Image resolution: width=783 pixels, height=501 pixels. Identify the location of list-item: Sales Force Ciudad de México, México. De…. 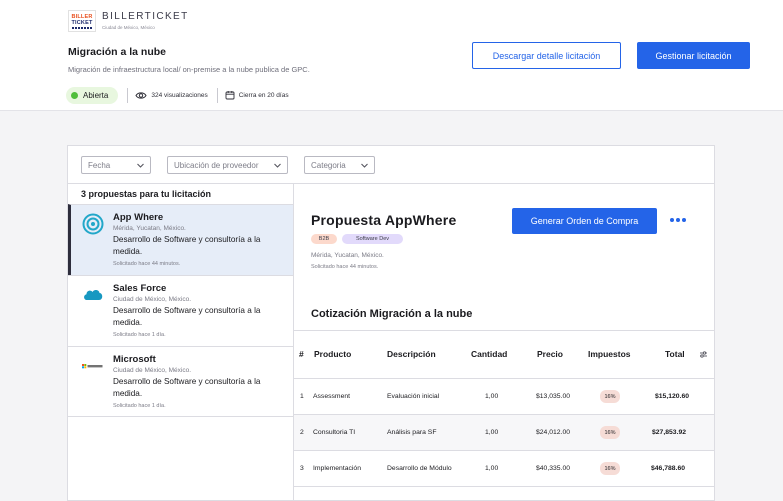
(180, 310).